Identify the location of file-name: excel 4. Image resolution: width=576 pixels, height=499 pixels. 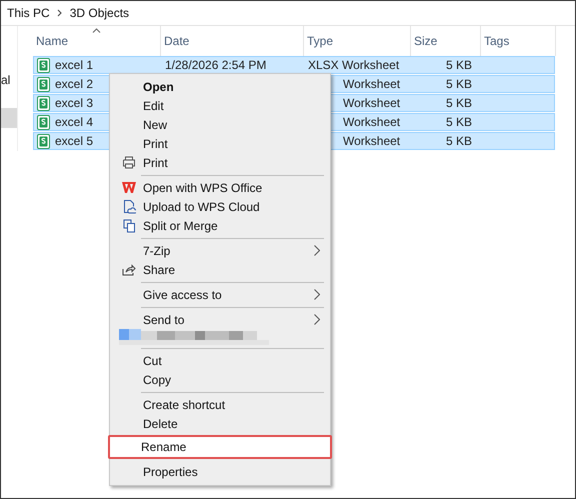
(74, 122).